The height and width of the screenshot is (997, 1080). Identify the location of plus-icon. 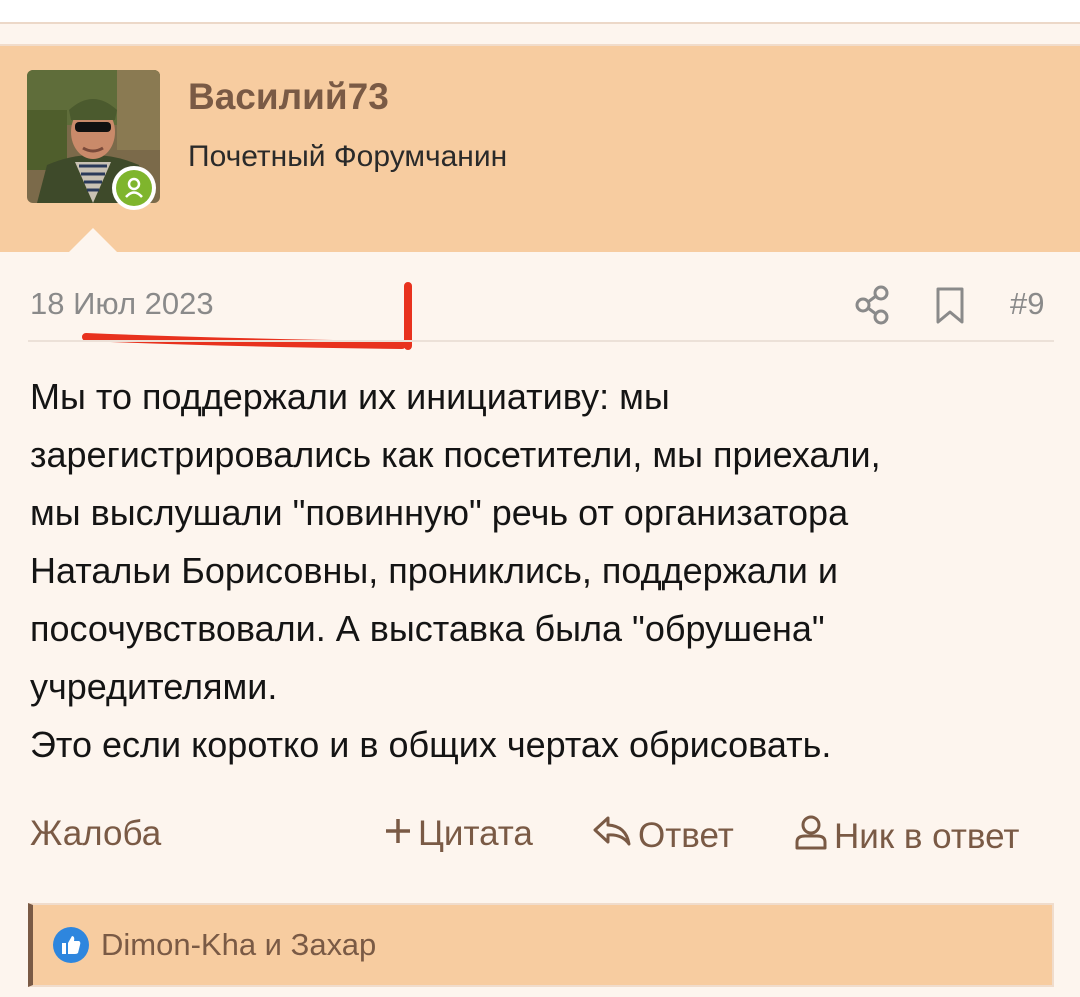
(398, 834).